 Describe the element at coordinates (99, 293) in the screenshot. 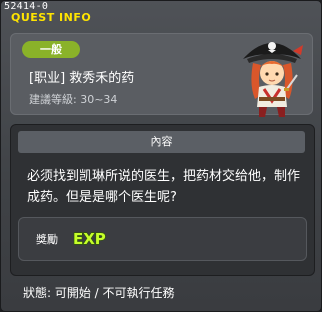

I see `quest-status: 狀態: 可開始 / 不可執行任務` at that location.